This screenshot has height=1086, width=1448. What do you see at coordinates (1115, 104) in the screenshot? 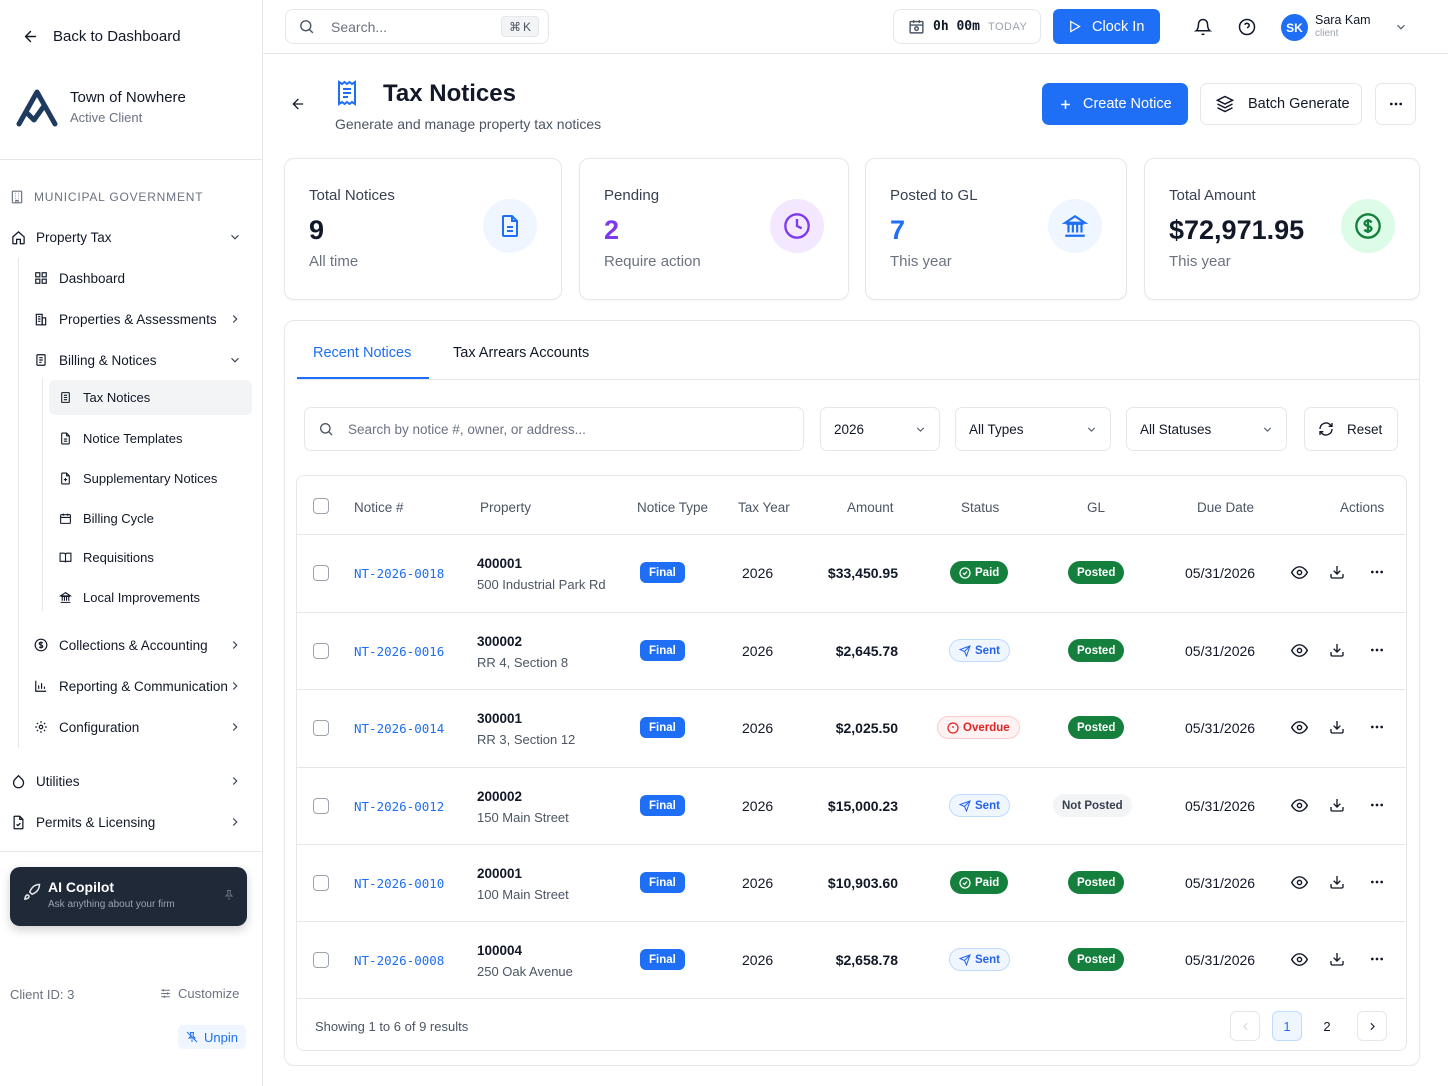
I see `create-notice-button: Create Notice` at bounding box center [1115, 104].